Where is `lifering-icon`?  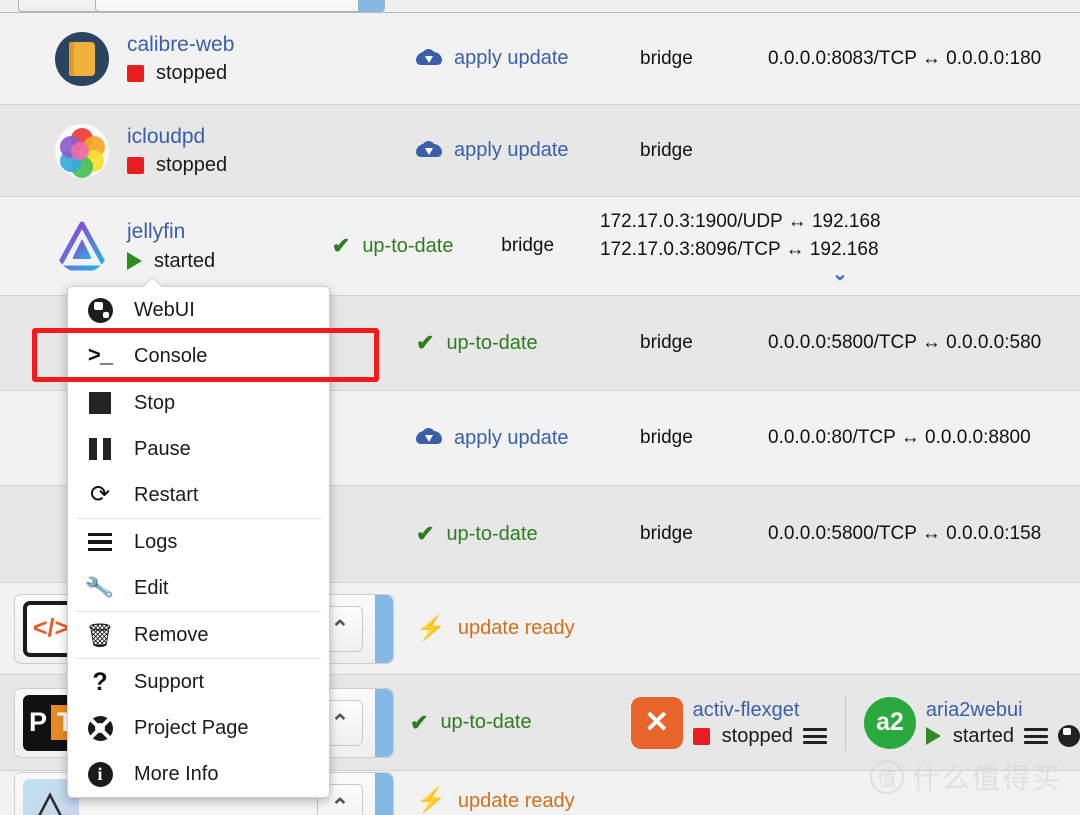
lifering-icon is located at coordinates (100, 728).